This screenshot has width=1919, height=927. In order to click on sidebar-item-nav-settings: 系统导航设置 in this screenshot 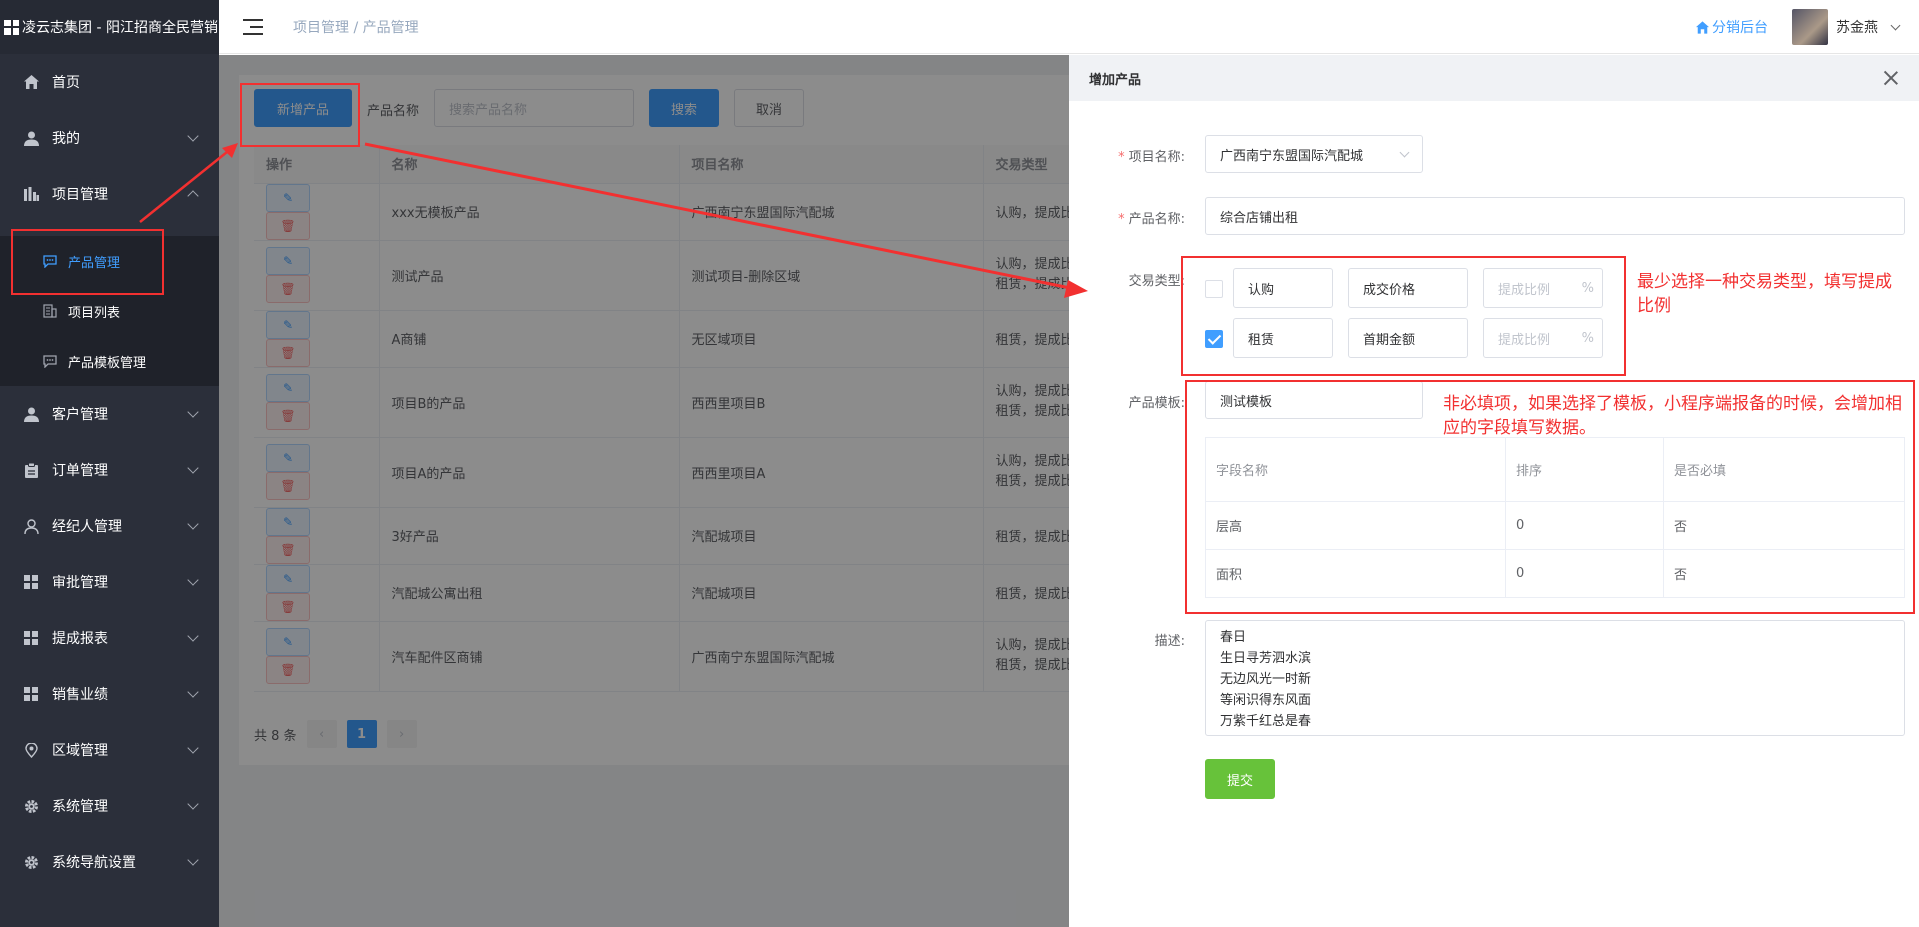, I will do `click(109, 862)`.